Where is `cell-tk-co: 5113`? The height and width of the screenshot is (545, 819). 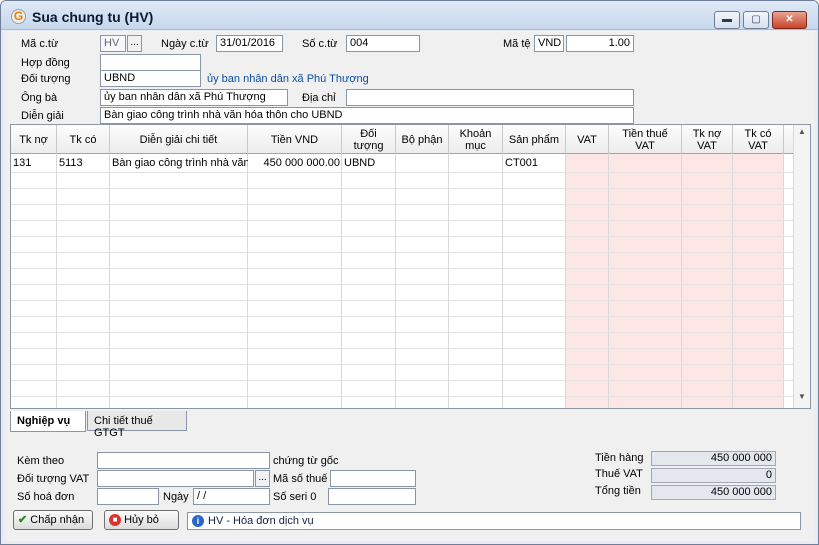
cell-tk-co: 5113 is located at coordinates (83, 164).